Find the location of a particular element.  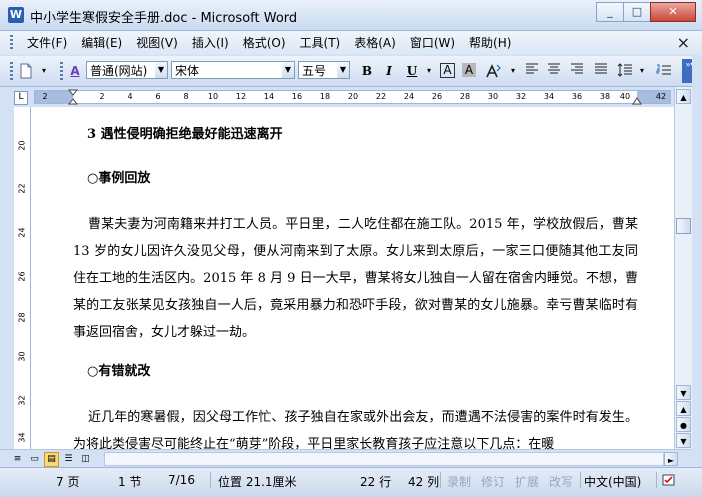

next-page-button: ▼ is located at coordinates (683, 440).